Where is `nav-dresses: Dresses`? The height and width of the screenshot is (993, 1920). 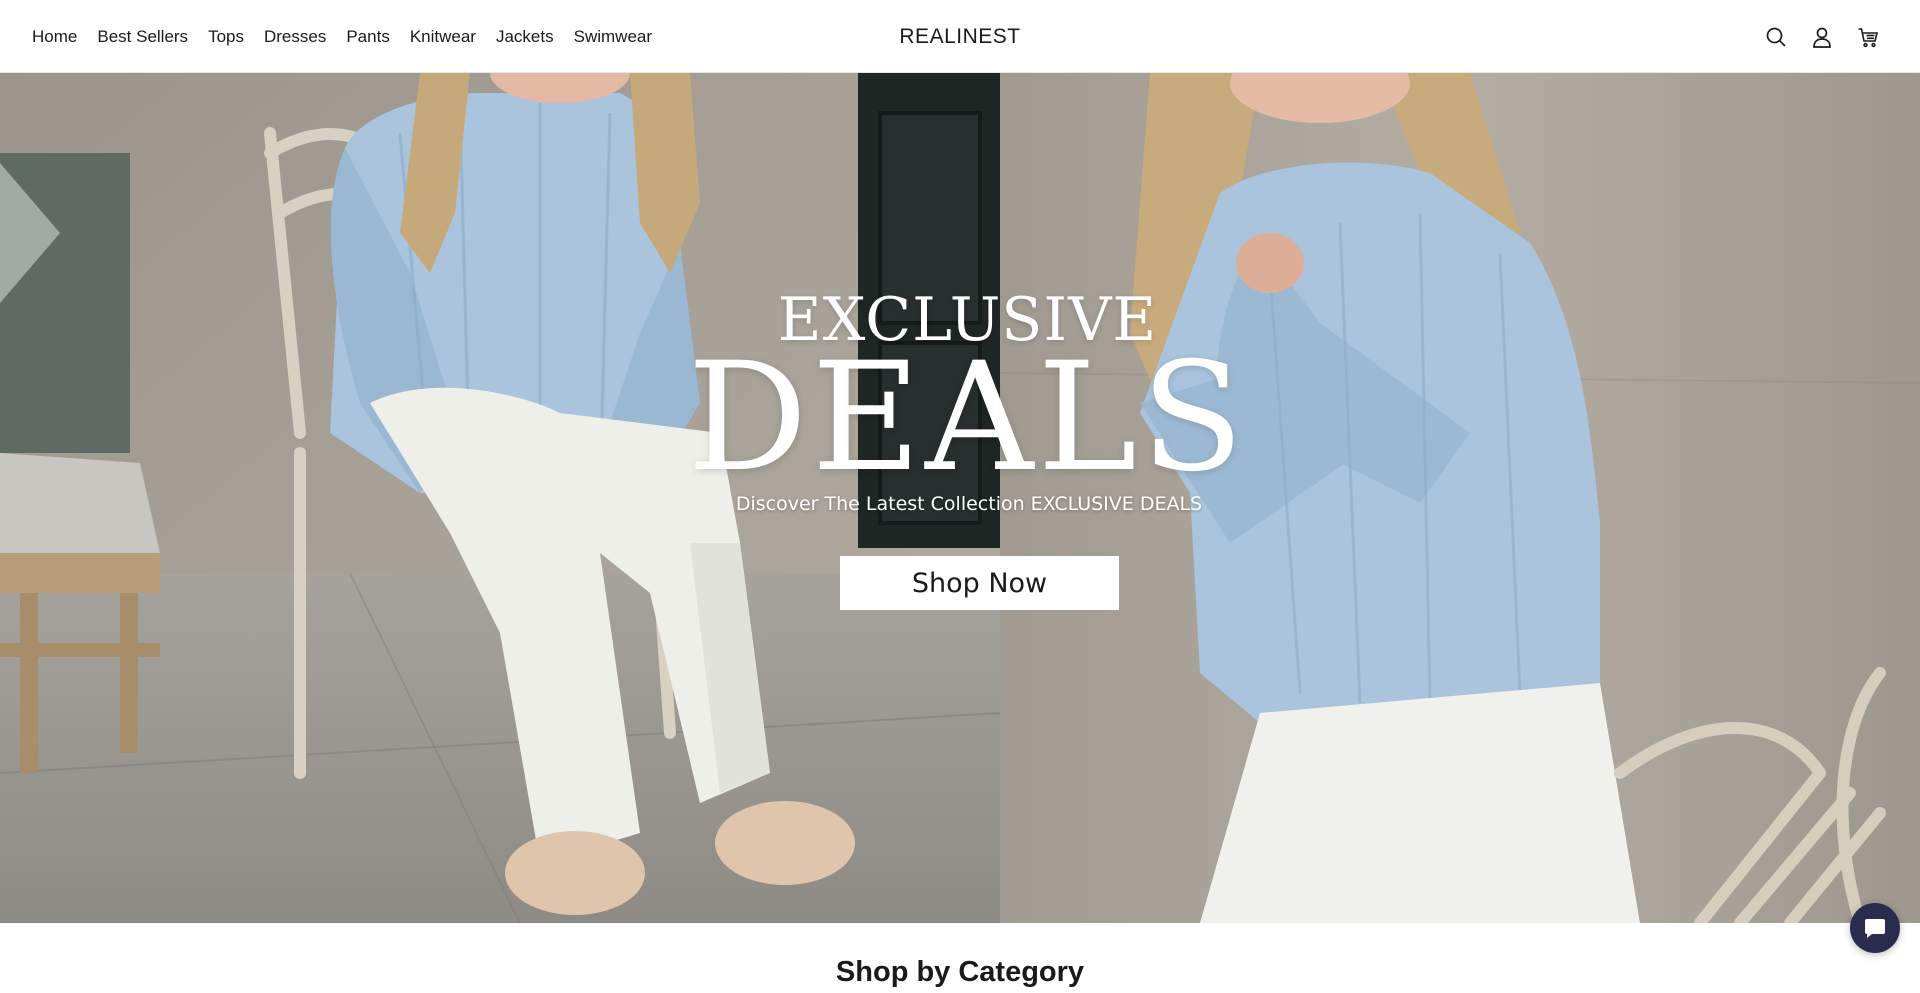 nav-dresses: Dresses is located at coordinates (295, 37).